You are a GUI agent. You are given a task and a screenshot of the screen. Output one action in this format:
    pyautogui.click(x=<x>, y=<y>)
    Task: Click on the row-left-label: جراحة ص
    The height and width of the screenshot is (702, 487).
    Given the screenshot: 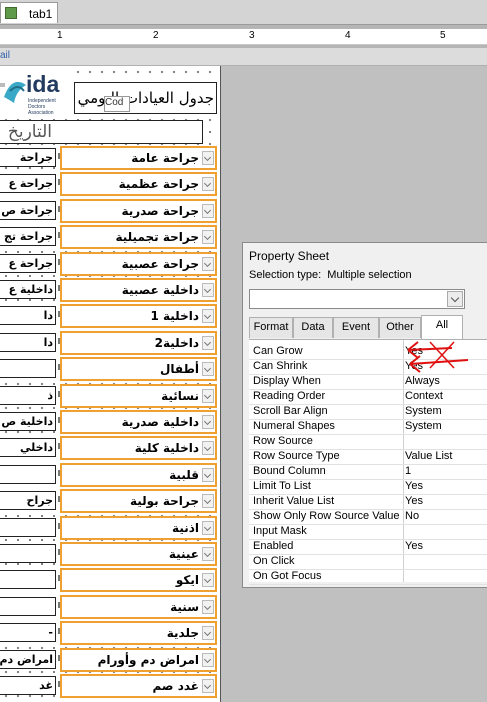 What is the action you would take?
    pyautogui.click(x=28, y=210)
    